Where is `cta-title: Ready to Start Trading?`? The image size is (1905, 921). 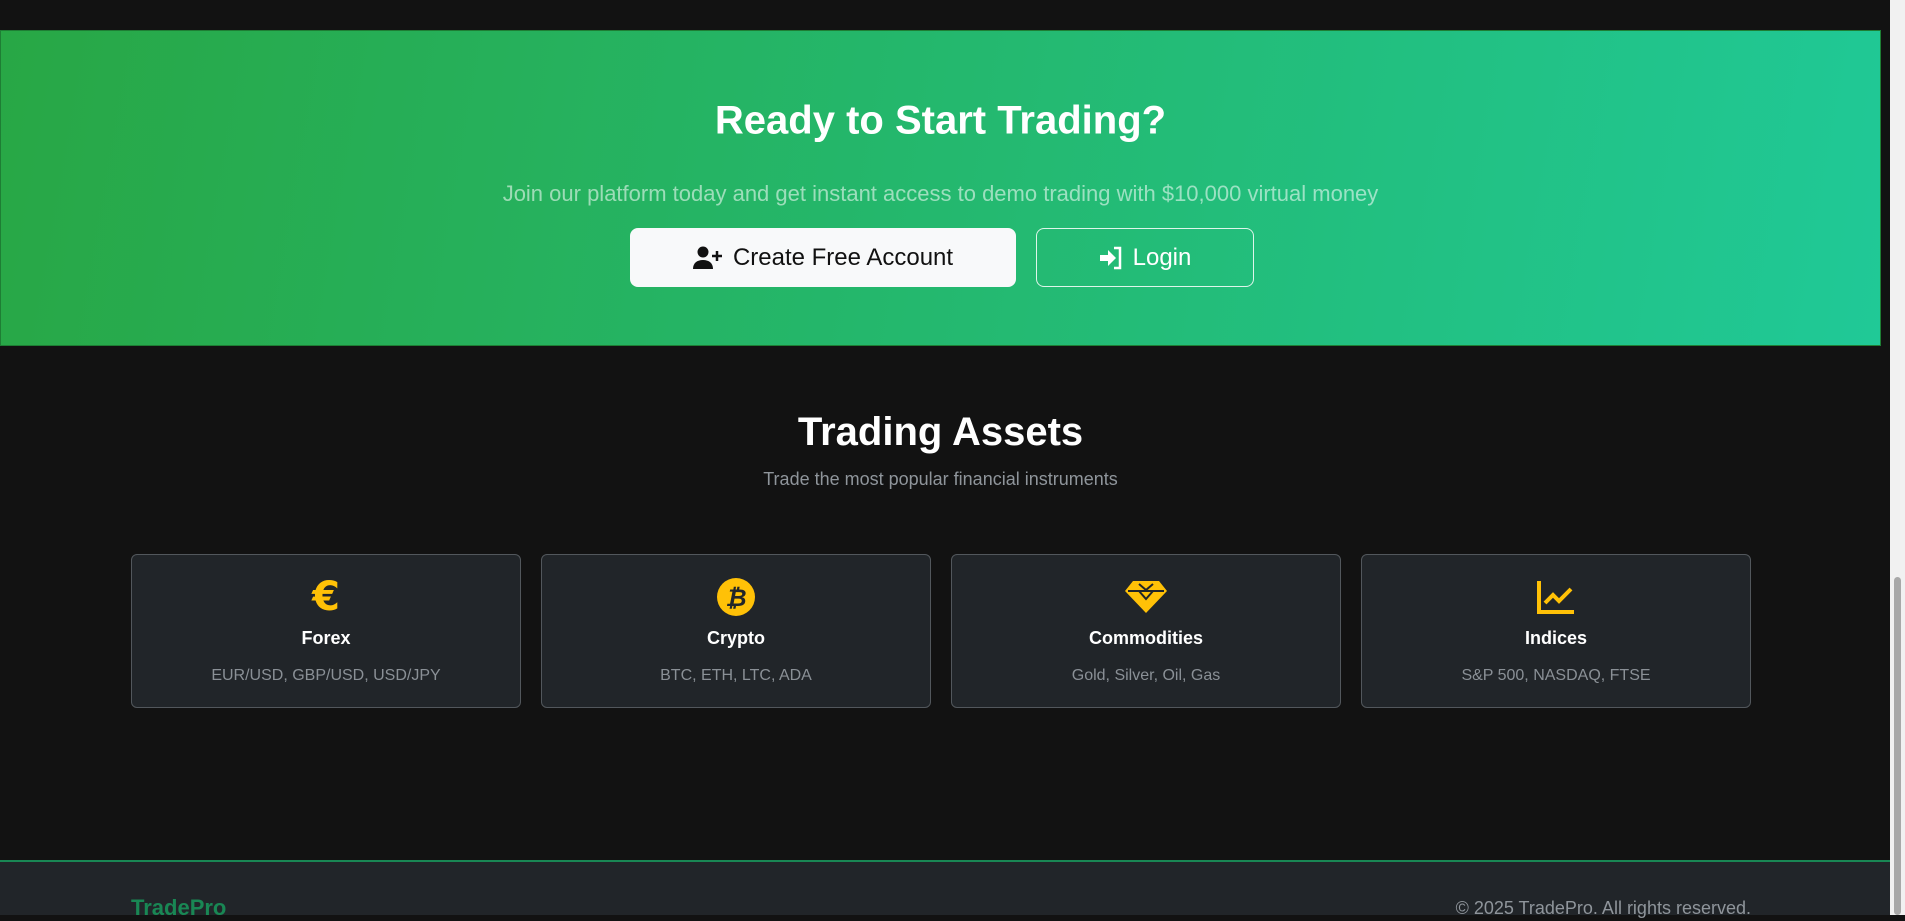
cta-title: Ready to Start Trading? is located at coordinates (940, 120).